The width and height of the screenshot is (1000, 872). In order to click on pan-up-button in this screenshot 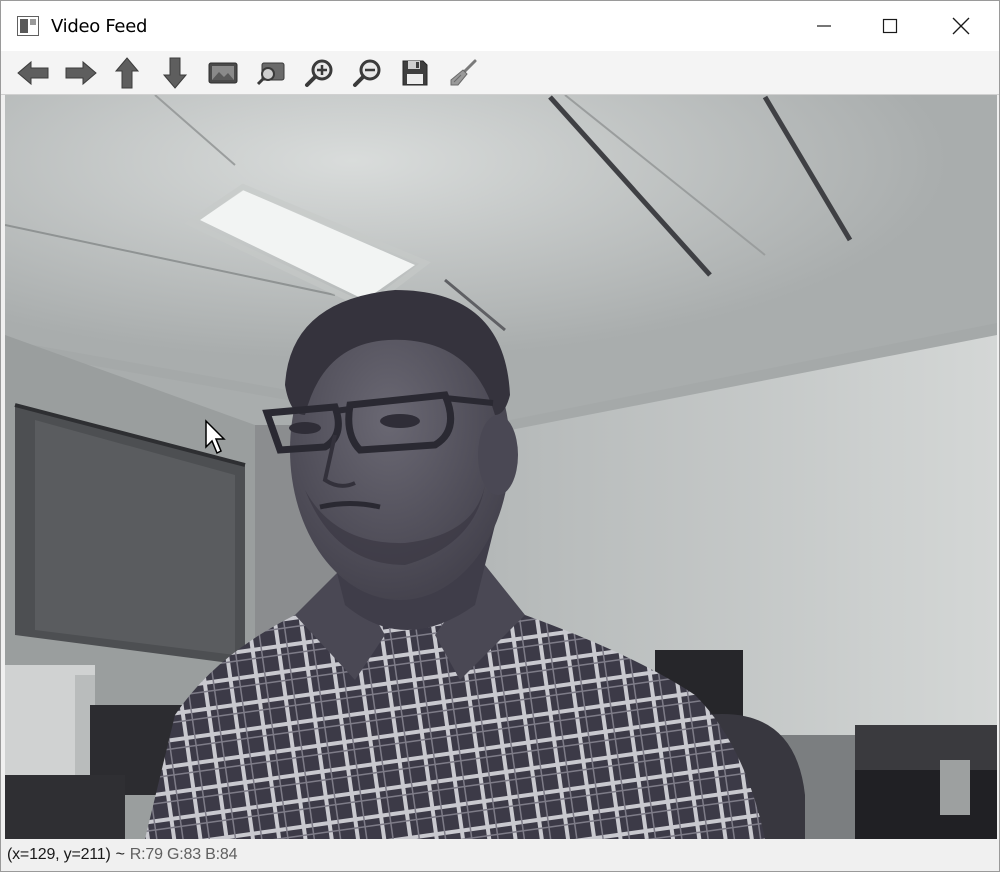, I will do `click(127, 73)`.